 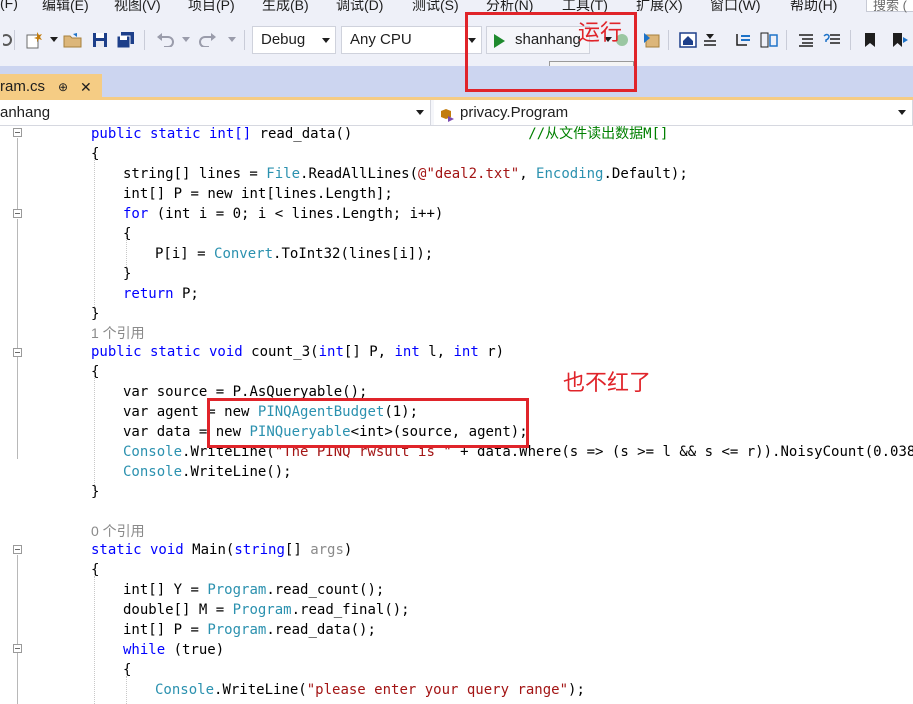 I want to click on undo-dropdown-icon, so click(x=186, y=40).